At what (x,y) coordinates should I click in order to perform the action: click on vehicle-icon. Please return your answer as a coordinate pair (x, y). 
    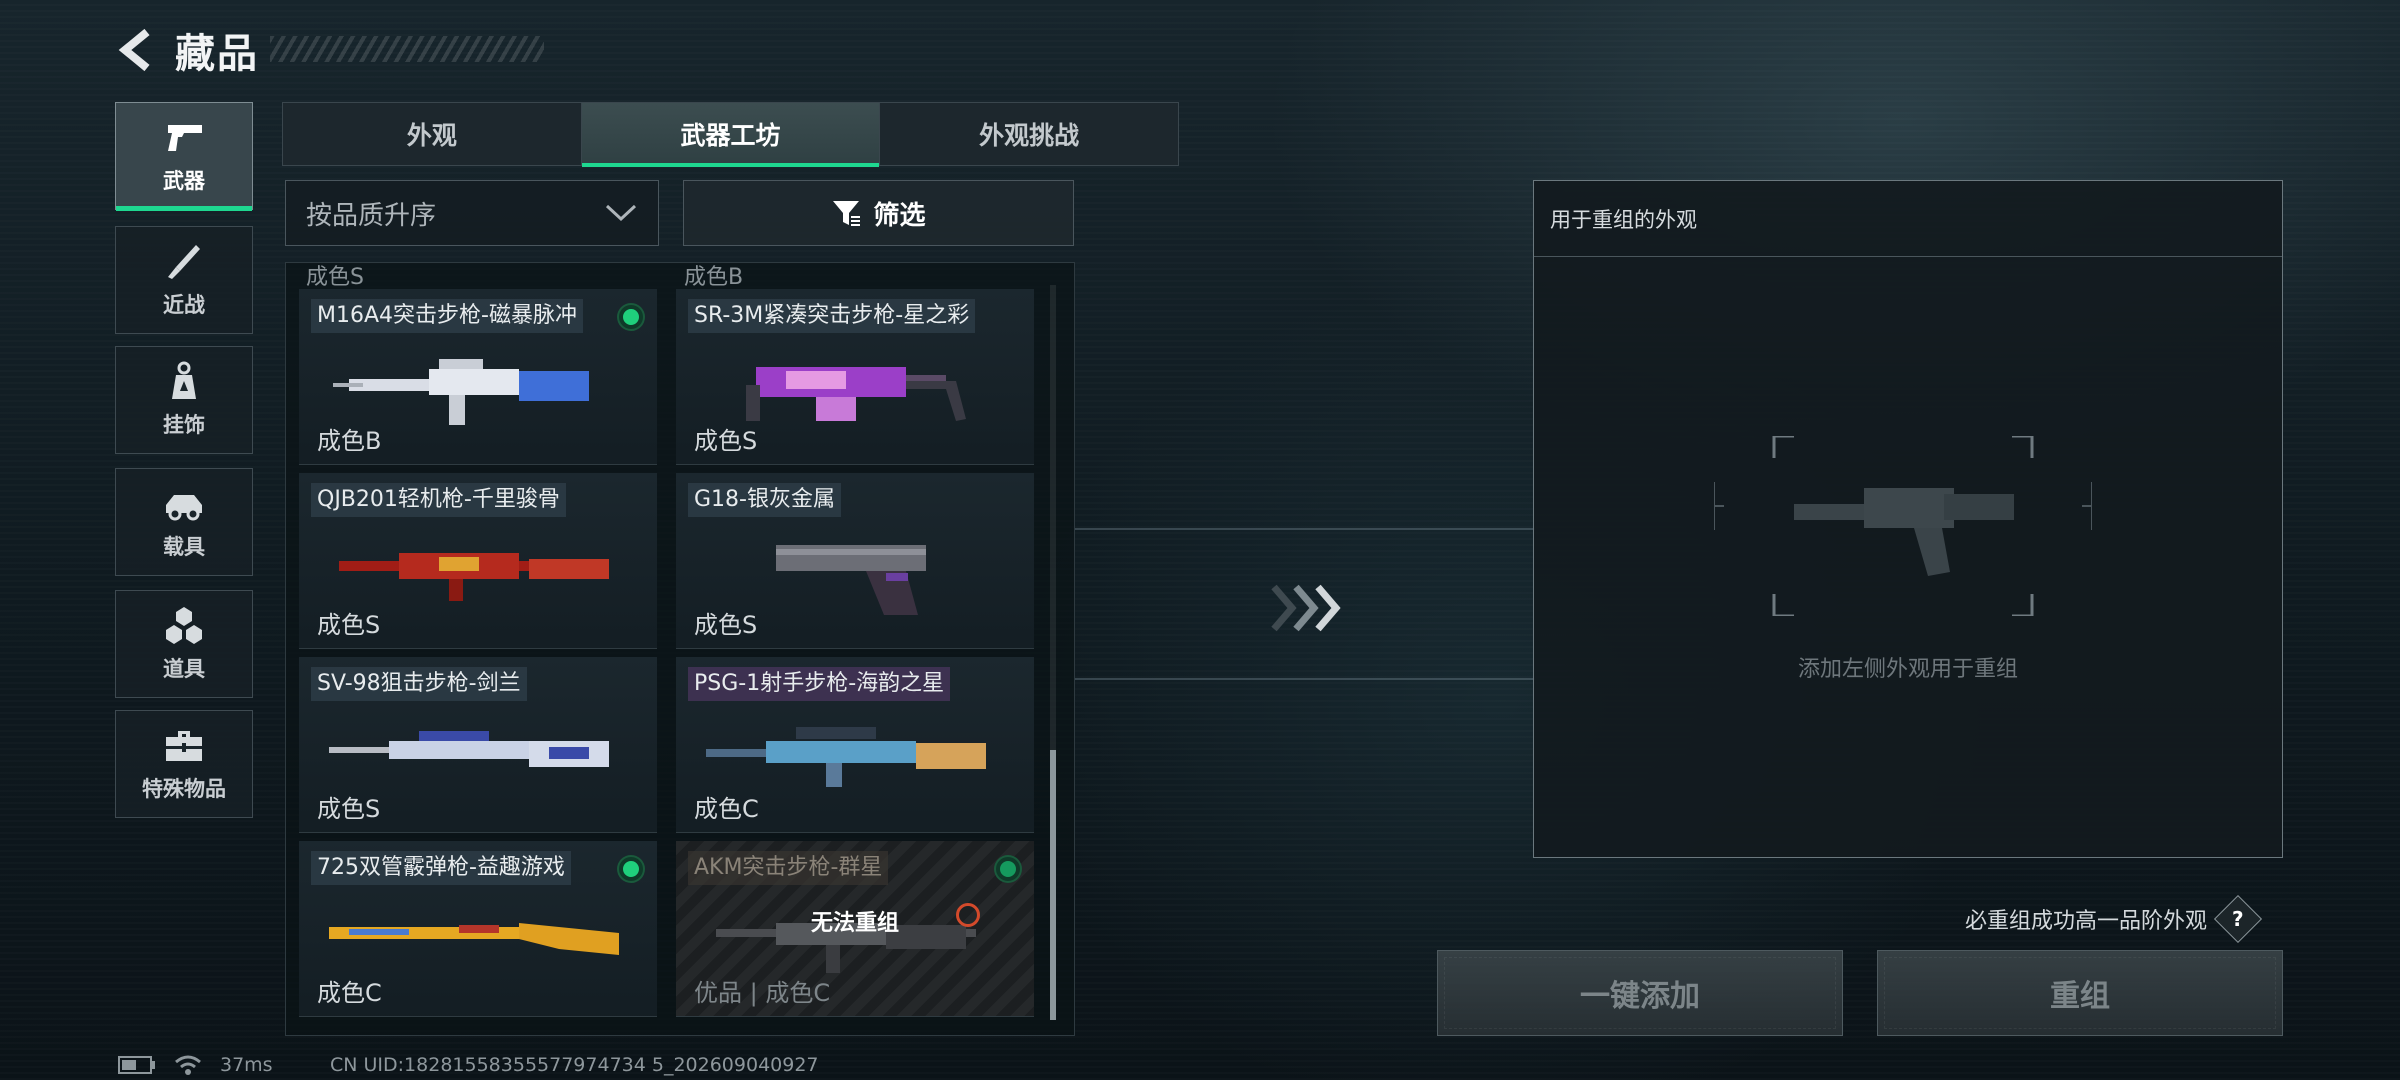
    Looking at the image, I should click on (184, 508).